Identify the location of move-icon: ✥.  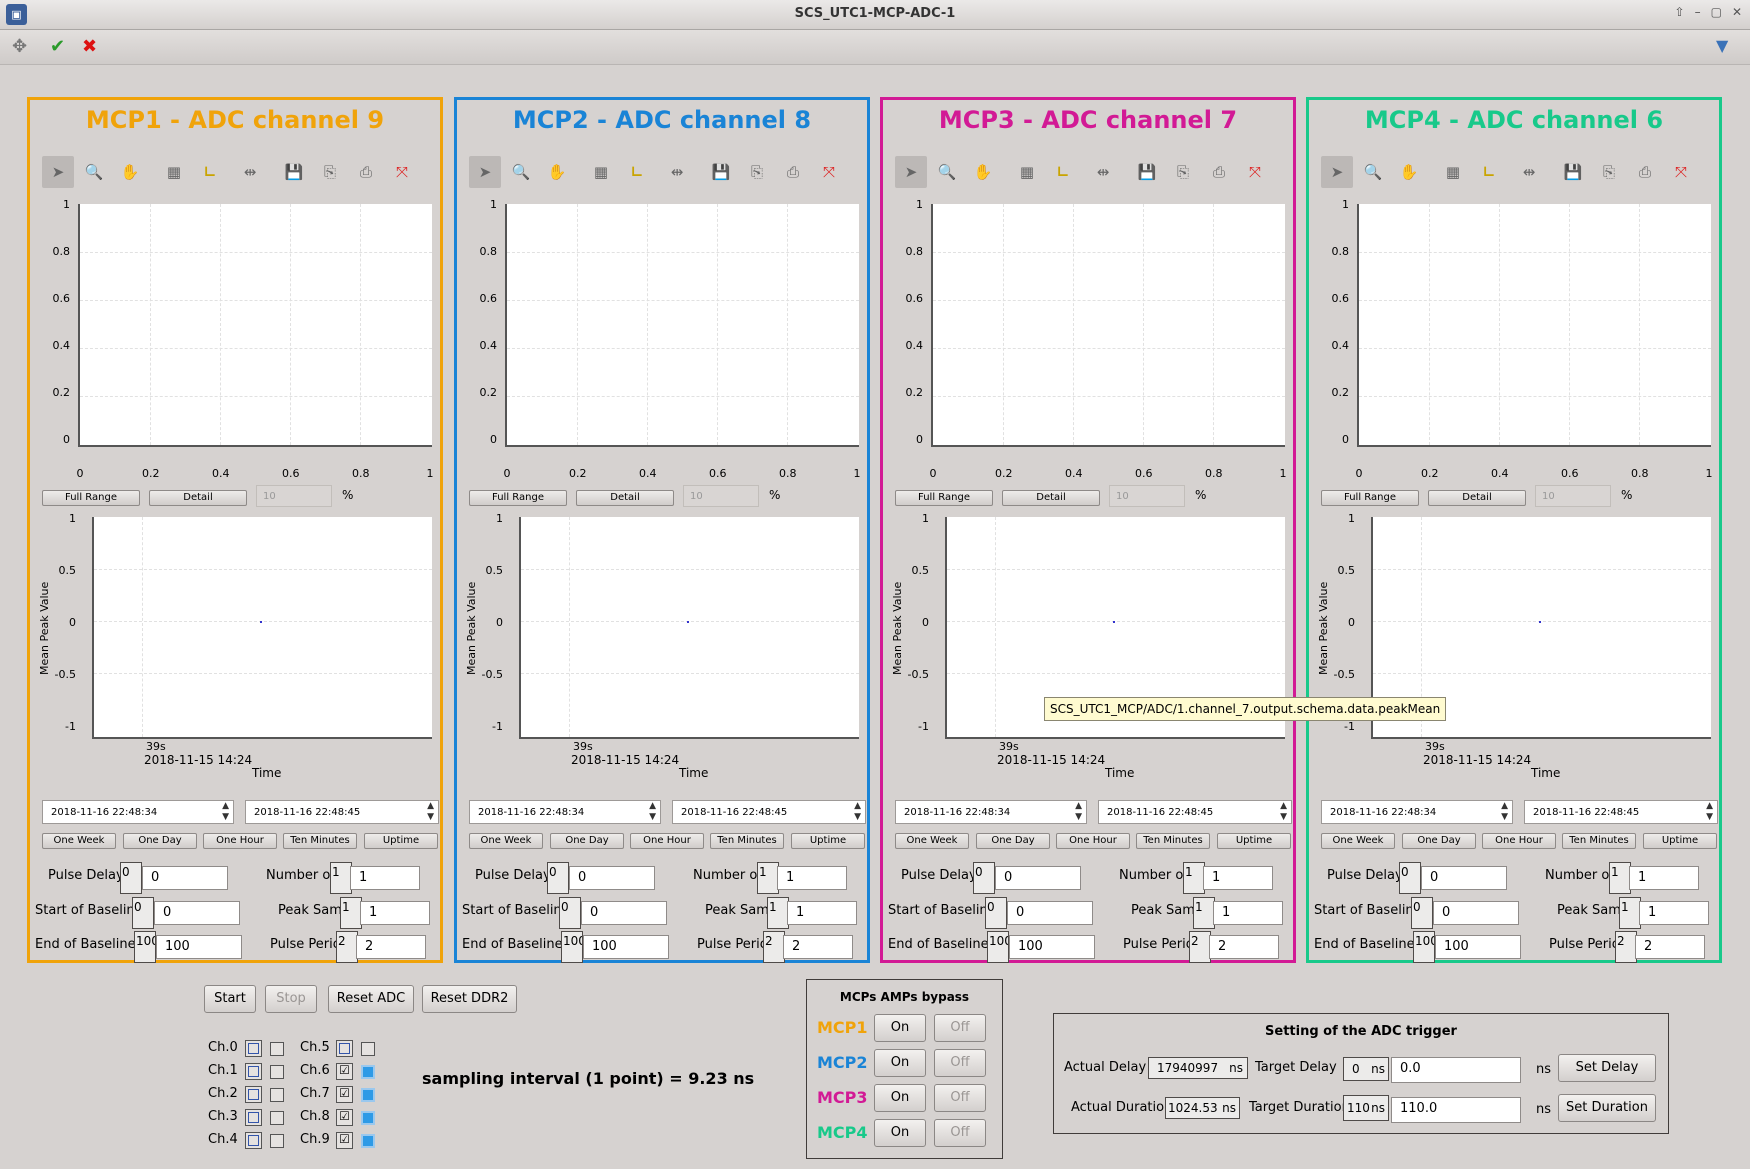
(19, 46).